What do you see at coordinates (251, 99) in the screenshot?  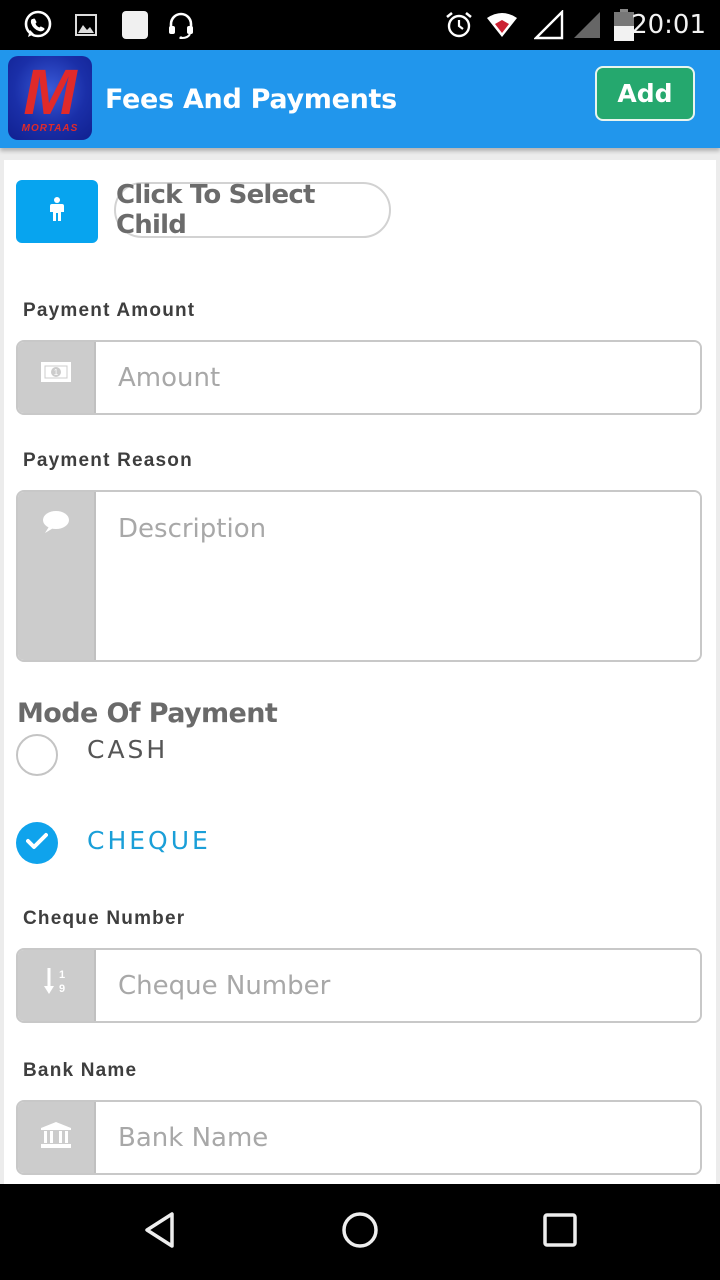 I see `page-title: Fees And Payments` at bounding box center [251, 99].